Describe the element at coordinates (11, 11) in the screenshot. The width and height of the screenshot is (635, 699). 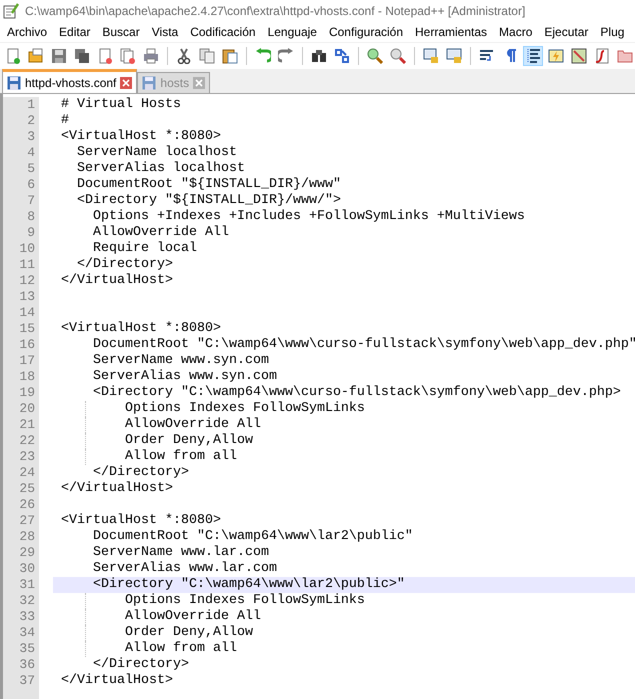
I see `notepad-icon` at that location.